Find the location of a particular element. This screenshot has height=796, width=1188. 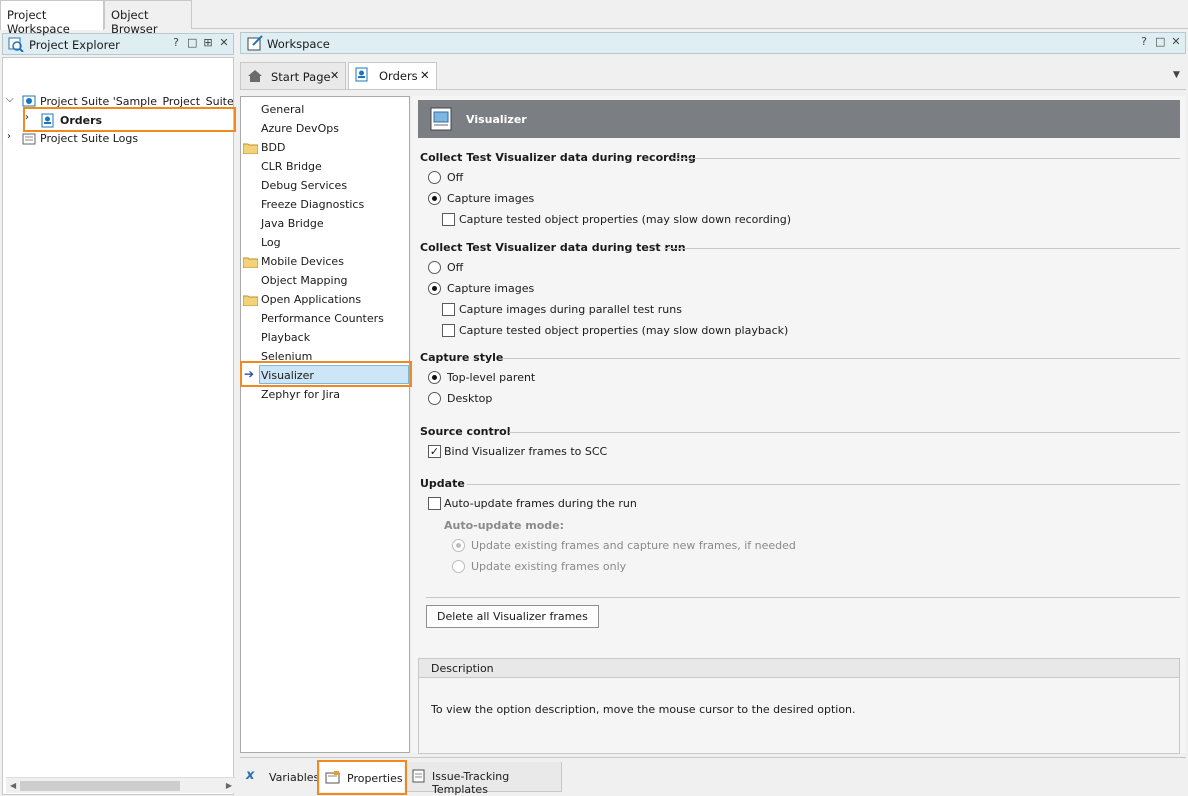

project-explorer-title: Project Explorer is located at coordinates (74, 45).